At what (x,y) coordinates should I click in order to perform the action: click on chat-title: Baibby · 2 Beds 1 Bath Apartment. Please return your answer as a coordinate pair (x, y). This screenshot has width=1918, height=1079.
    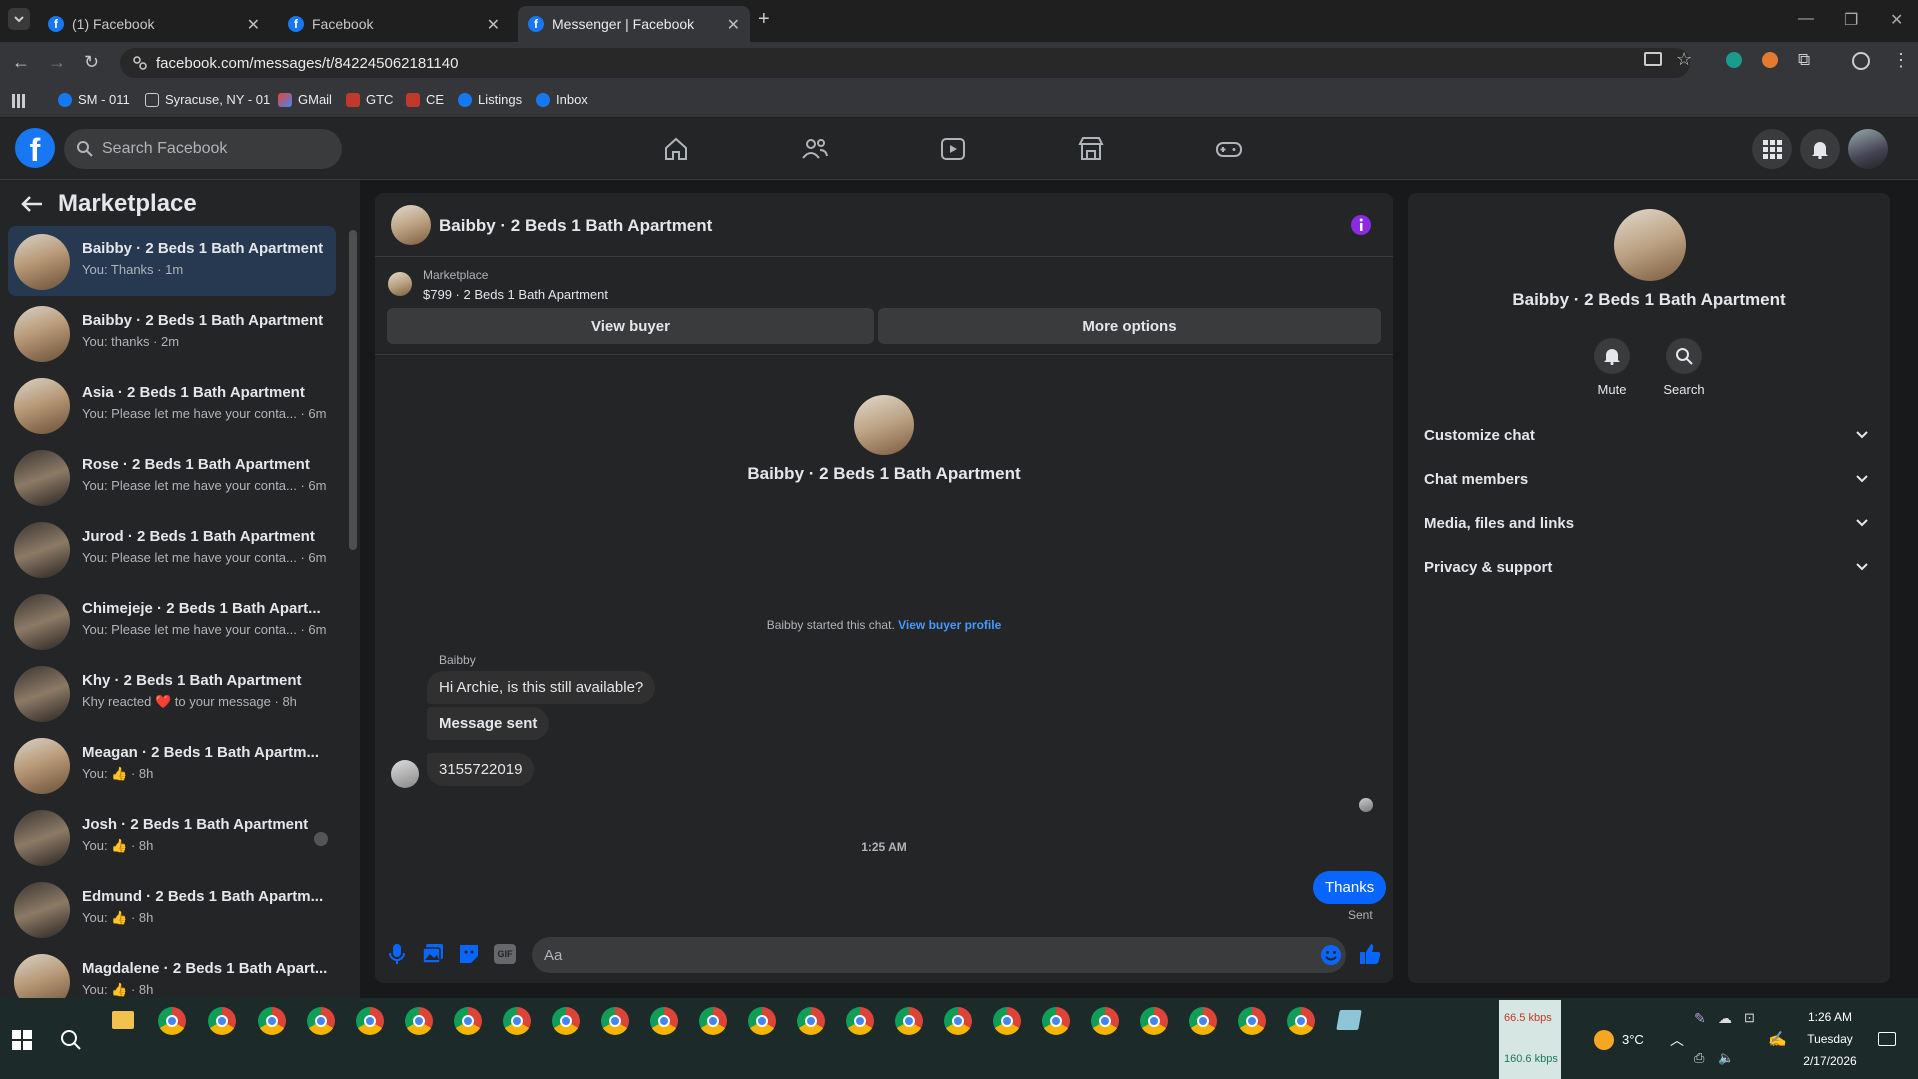
    Looking at the image, I should click on (575, 226).